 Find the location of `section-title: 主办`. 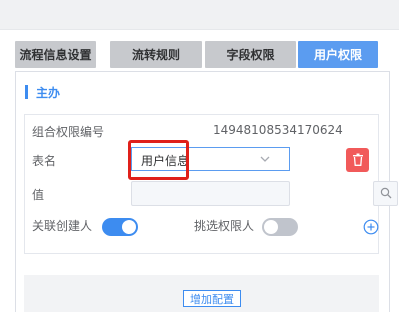

section-title: 主办 is located at coordinates (48, 92).